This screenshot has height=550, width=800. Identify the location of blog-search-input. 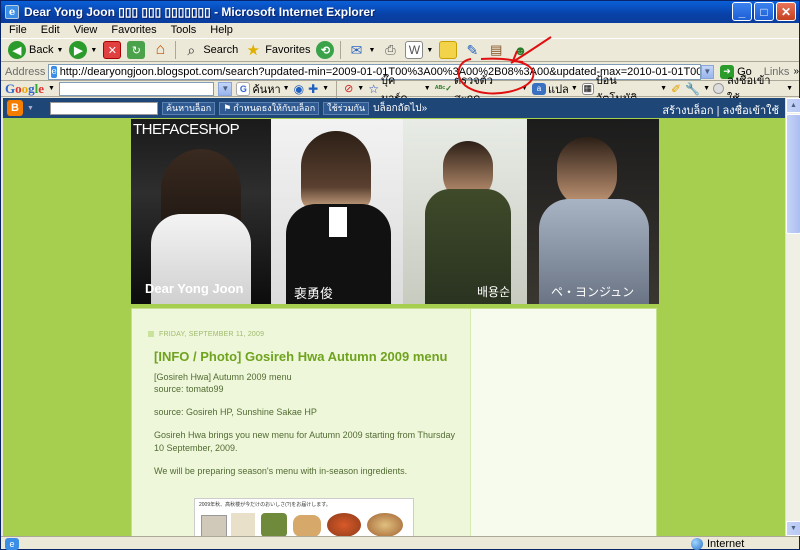
(103, 108).